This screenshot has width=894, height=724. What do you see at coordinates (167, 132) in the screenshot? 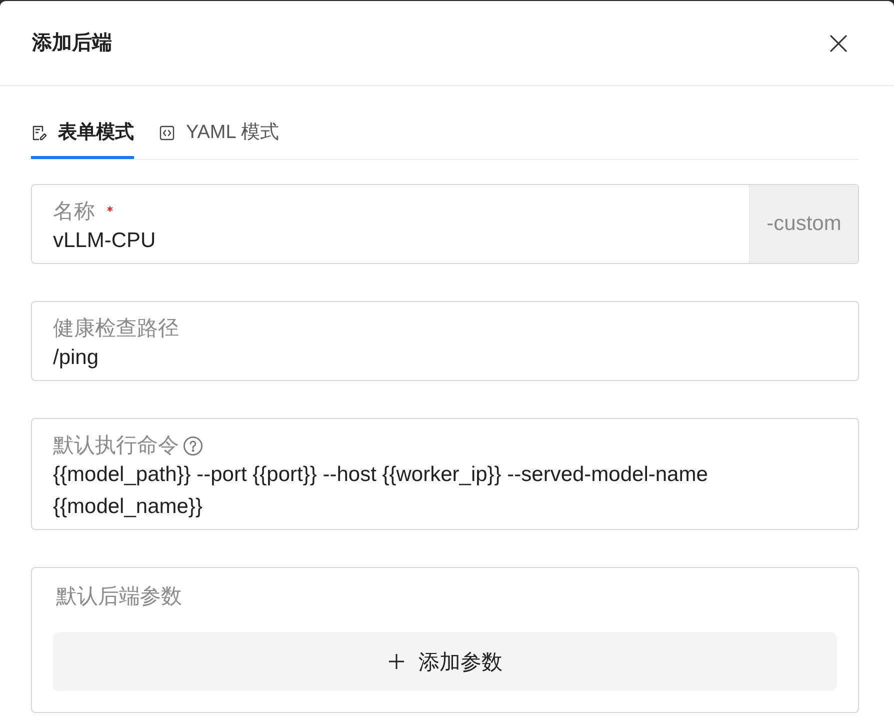
I see `code-icon` at bounding box center [167, 132].